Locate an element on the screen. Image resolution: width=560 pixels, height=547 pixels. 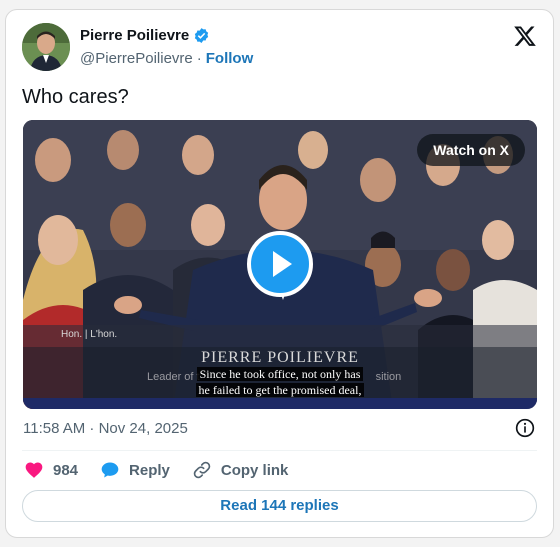
x-logo-icon is located at coordinates (525, 36).